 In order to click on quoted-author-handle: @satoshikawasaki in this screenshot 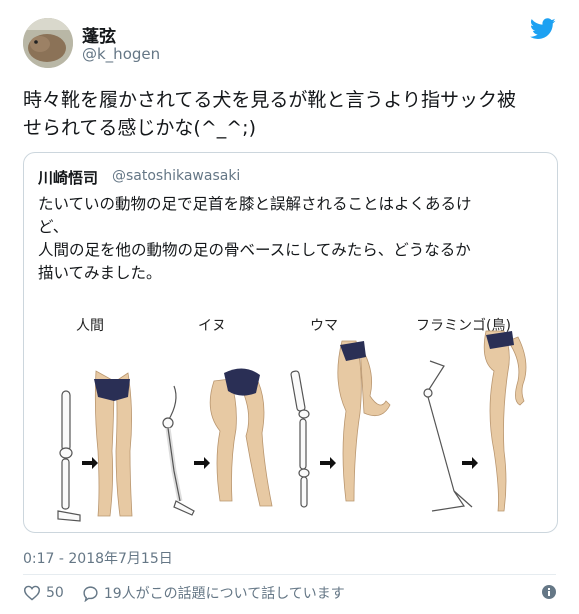, I will do `click(176, 176)`.